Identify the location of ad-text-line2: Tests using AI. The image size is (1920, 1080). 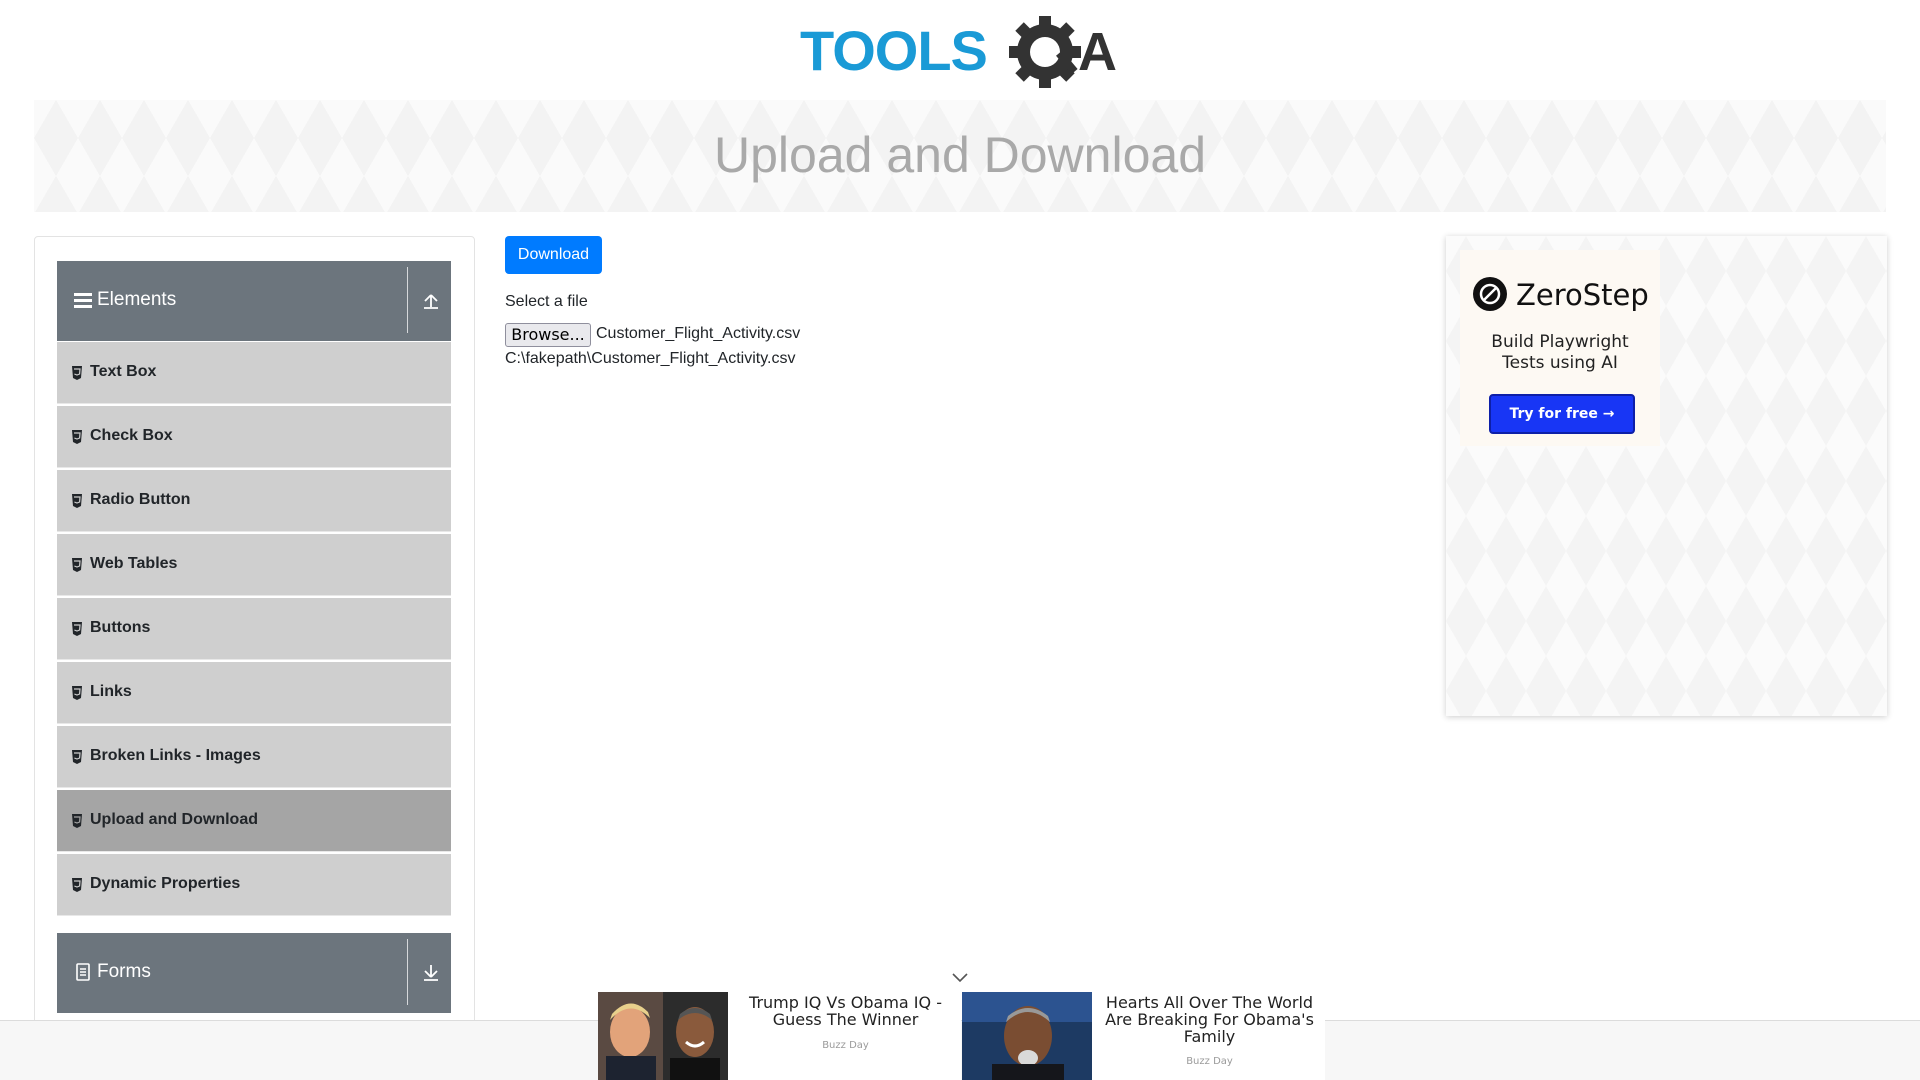
(1560, 363).